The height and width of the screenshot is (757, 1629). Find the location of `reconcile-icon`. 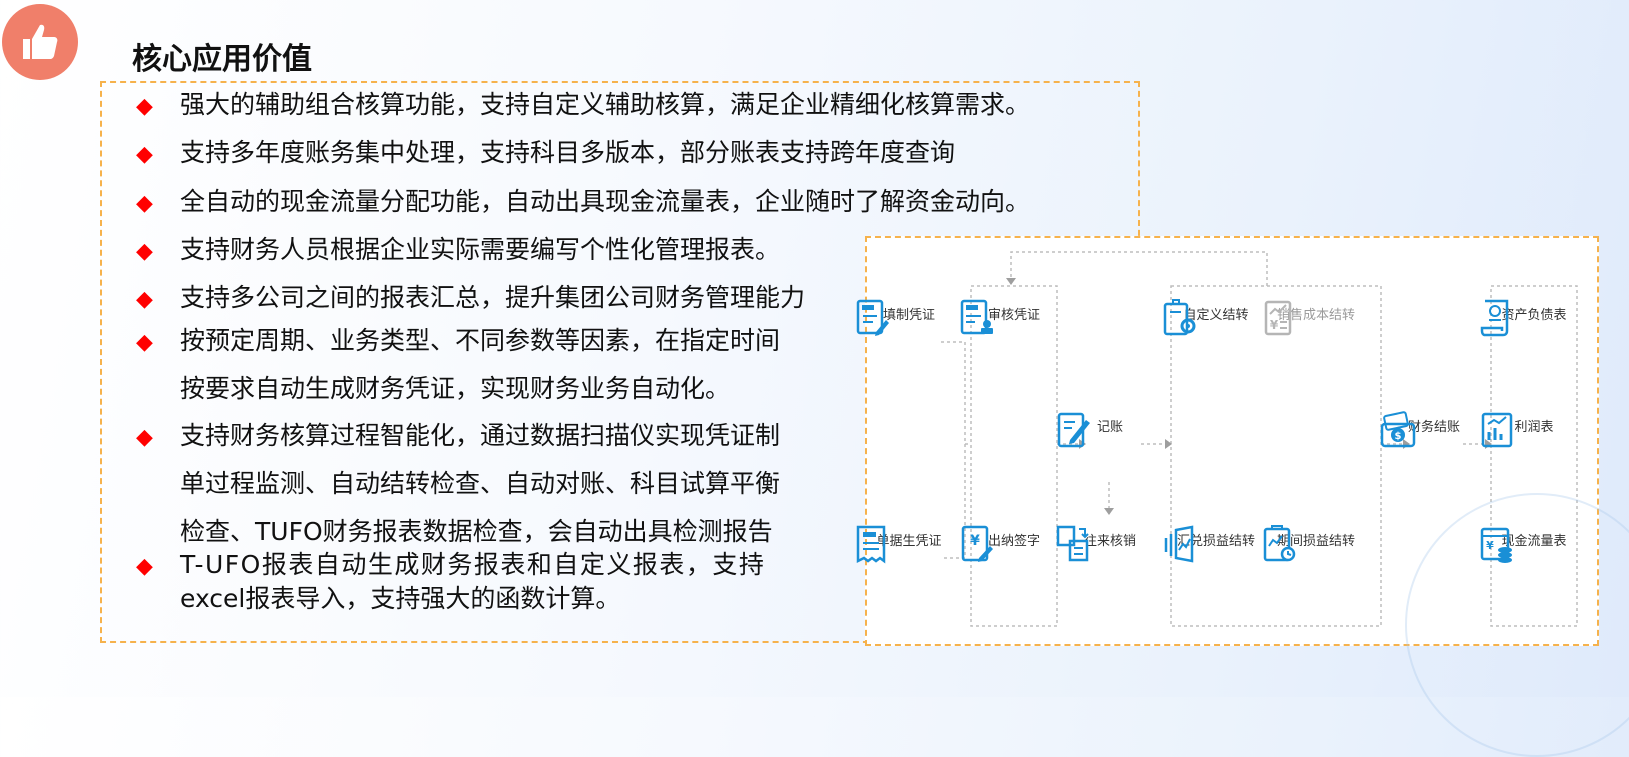

reconcile-icon is located at coordinates (1072, 543).